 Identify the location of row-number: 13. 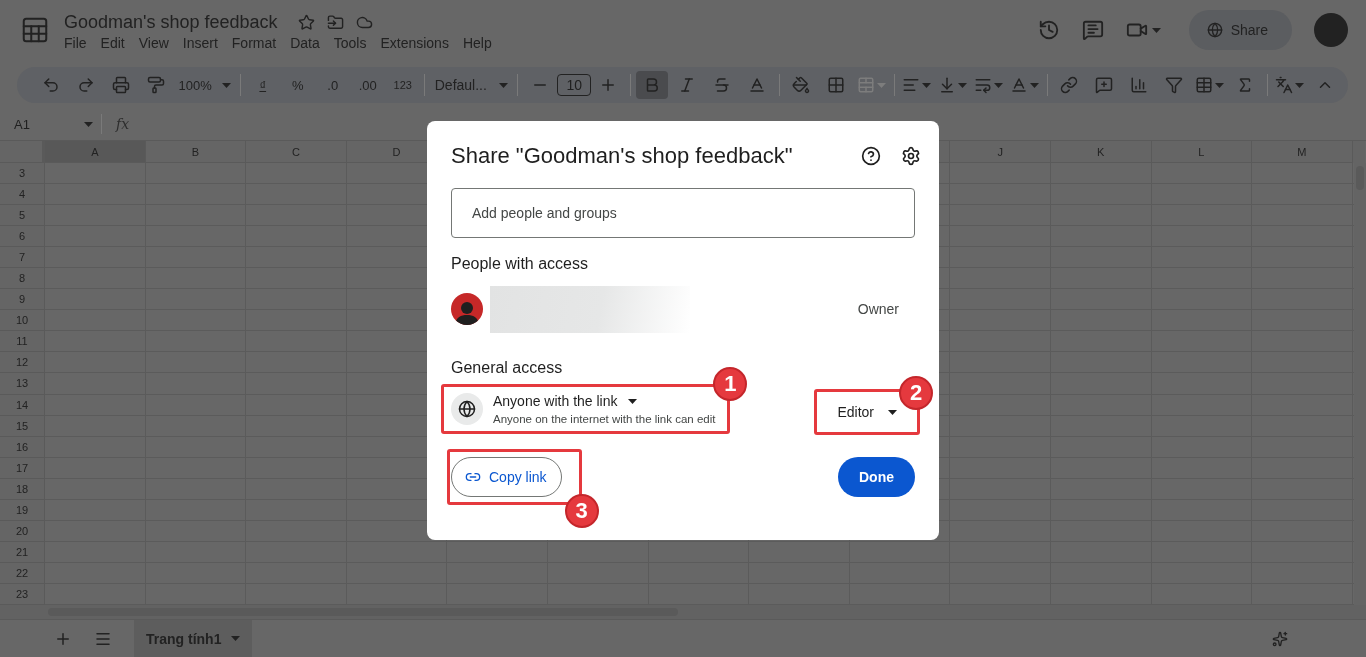
(22, 384).